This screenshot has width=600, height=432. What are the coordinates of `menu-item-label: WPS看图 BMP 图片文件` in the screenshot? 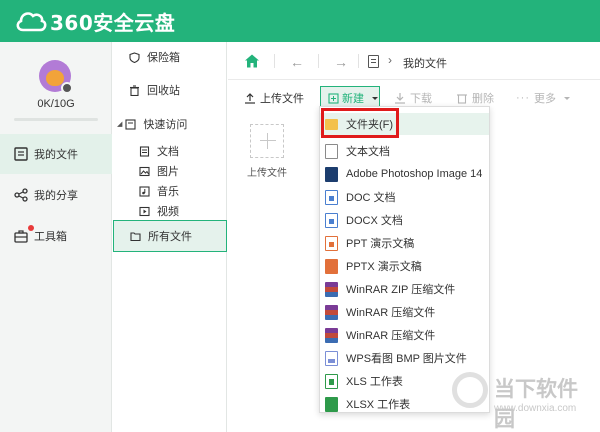 It's located at (406, 359).